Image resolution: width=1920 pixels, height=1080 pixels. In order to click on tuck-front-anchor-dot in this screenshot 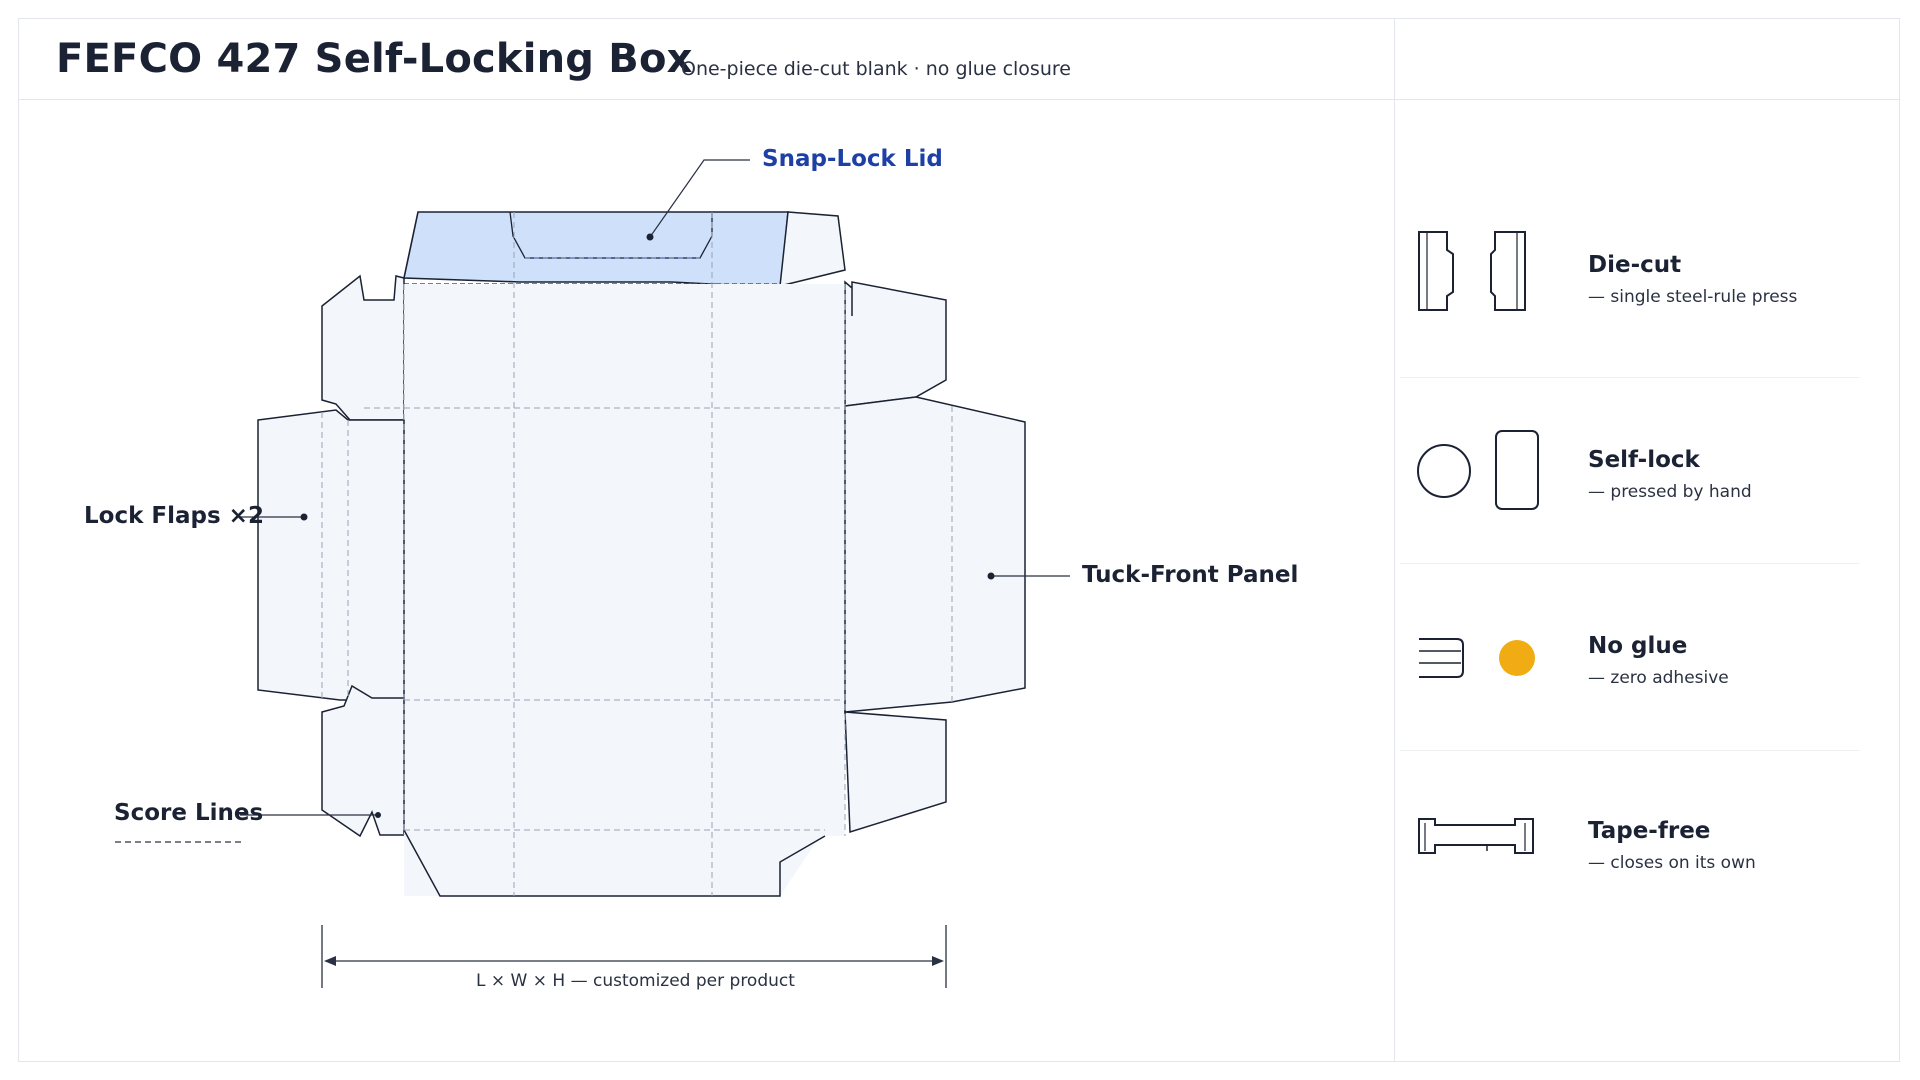, I will do `click(991, 576)`.